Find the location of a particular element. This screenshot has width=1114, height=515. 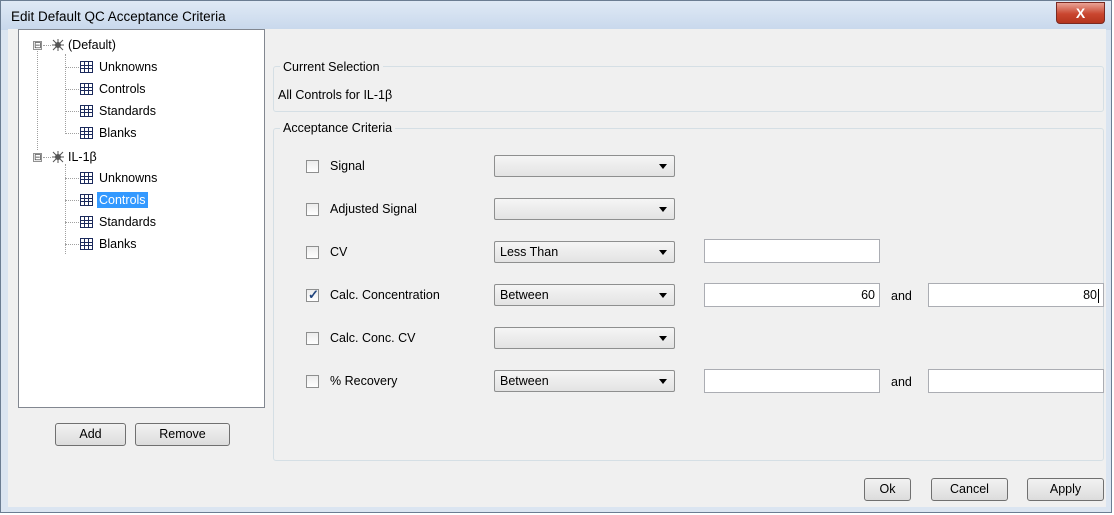

signal-checkbox is located at coordinates (312, 166).